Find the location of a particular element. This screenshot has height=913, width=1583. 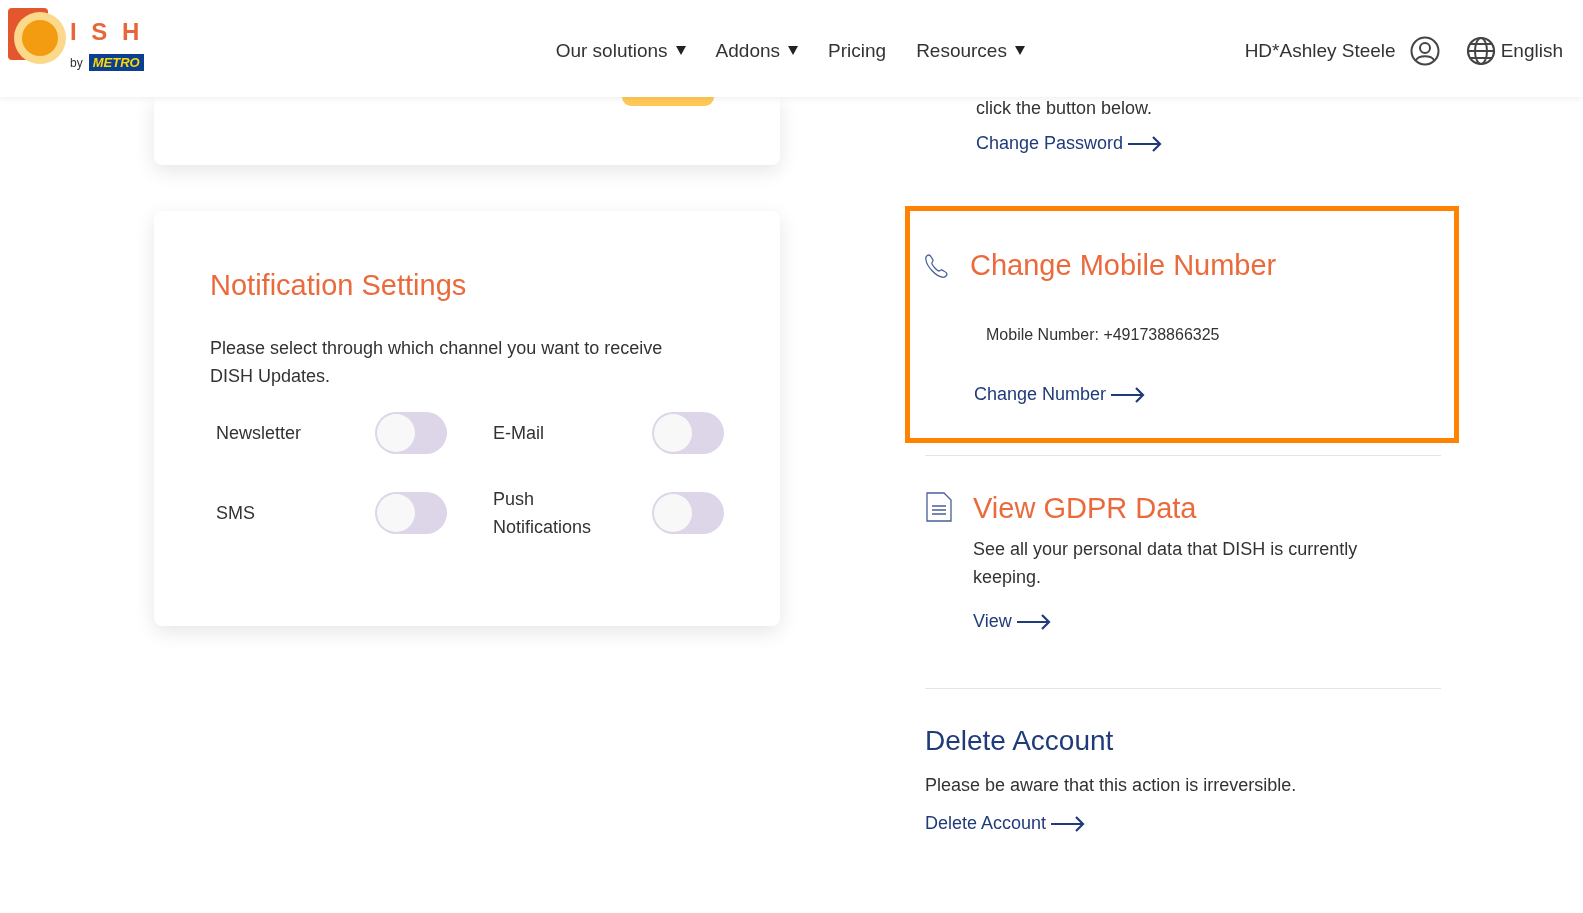

channel-label: E-Mail is located at coordinates (519, 433).